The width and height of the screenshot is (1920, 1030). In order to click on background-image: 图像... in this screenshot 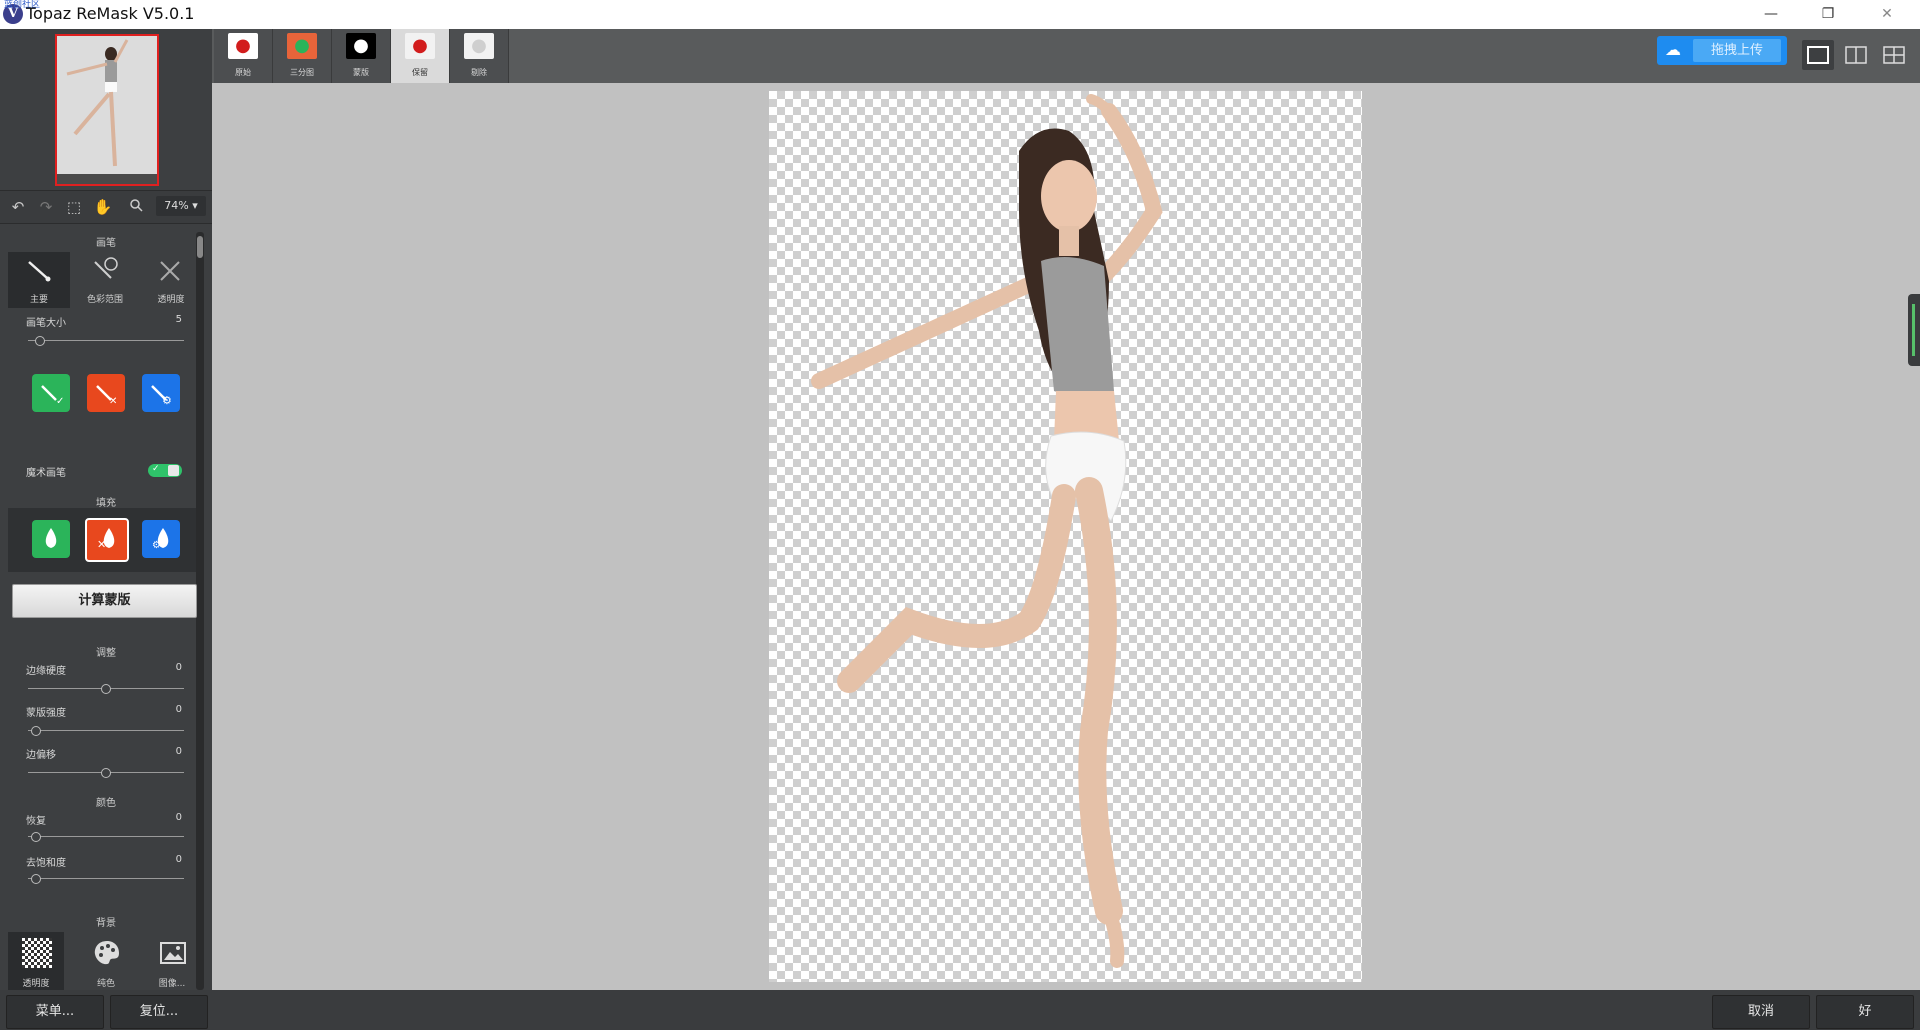, I will do `click(172, 961)`.